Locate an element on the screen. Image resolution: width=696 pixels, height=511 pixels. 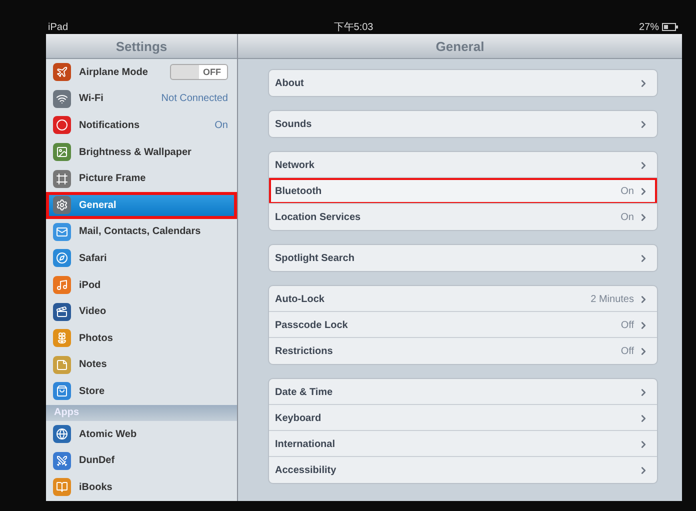
page-title: General is located at coordinates (460, 46).